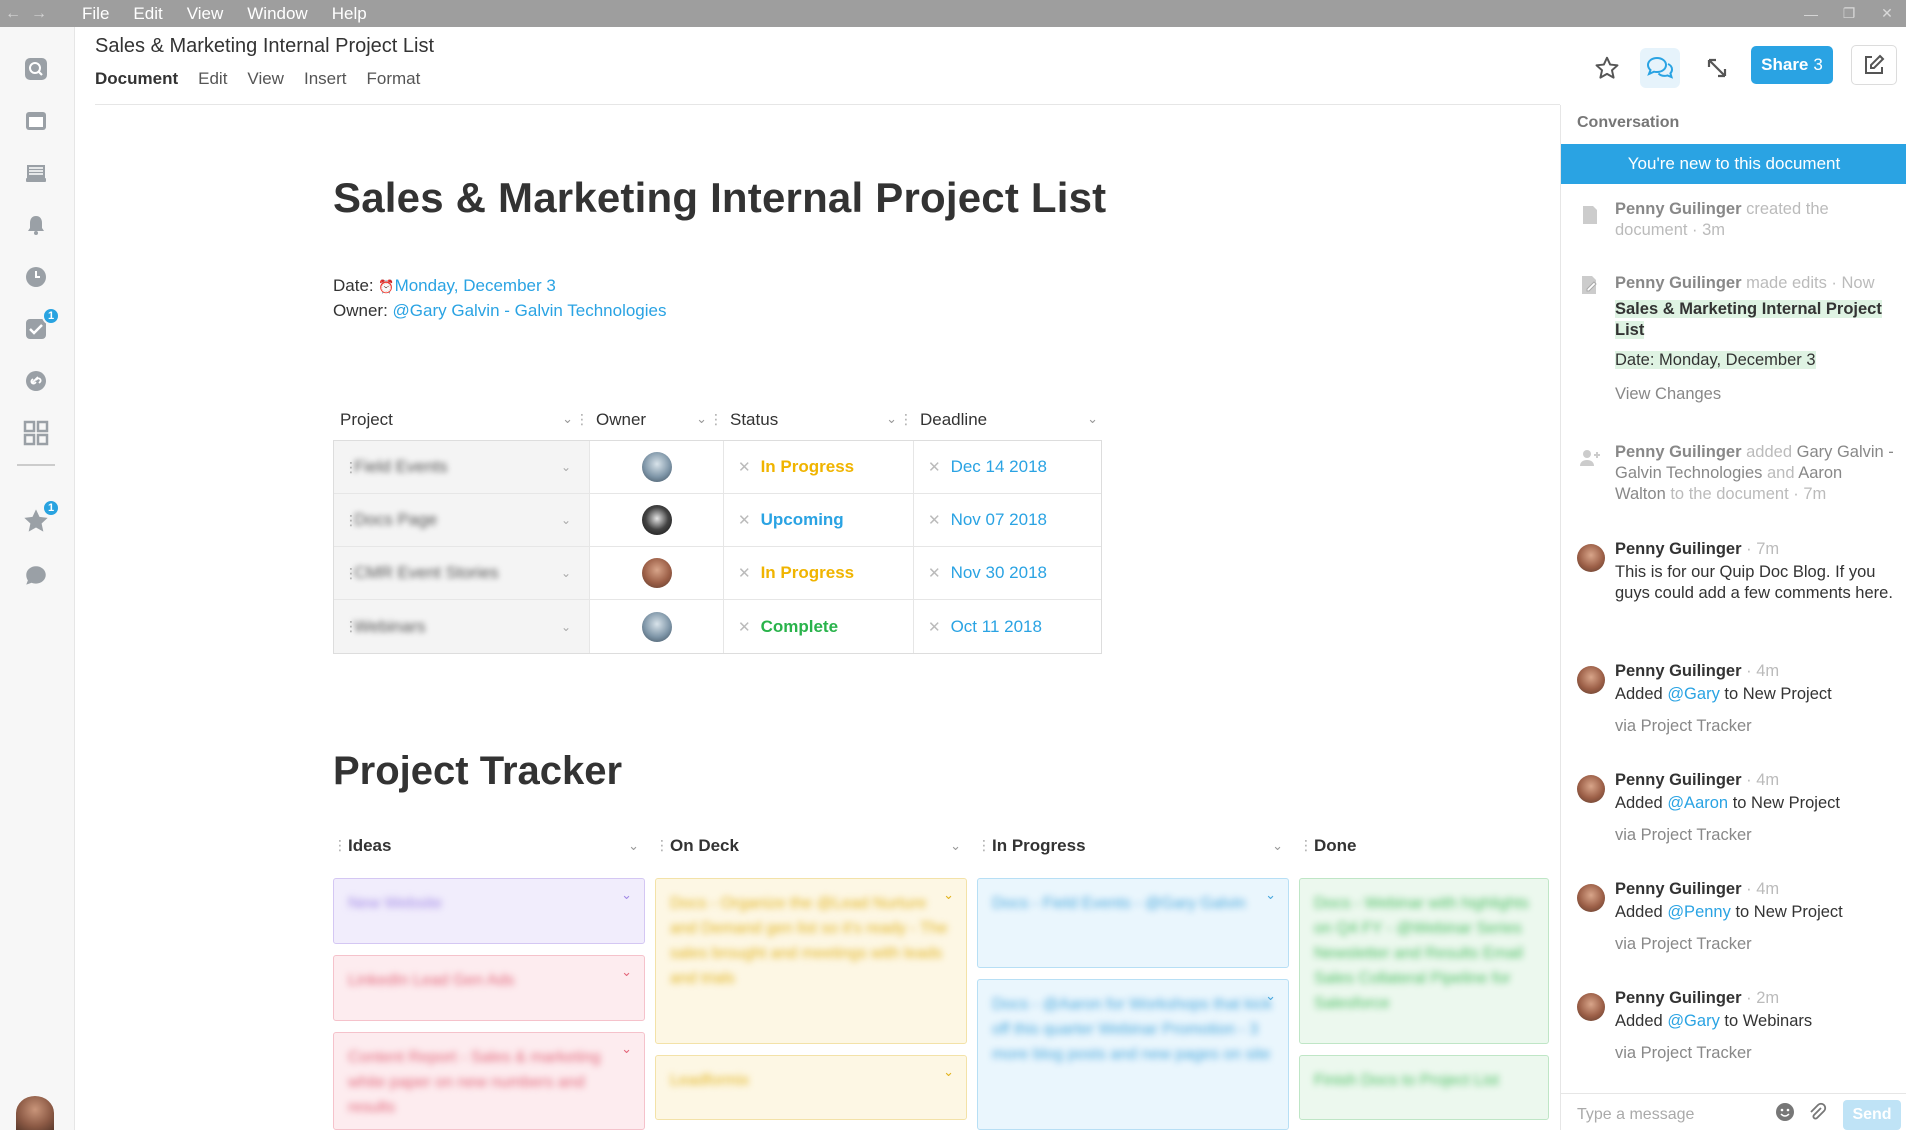 This screenshot has height=1130, width=1906. I want to click on menu-edit: Edit, so click(147, 14).